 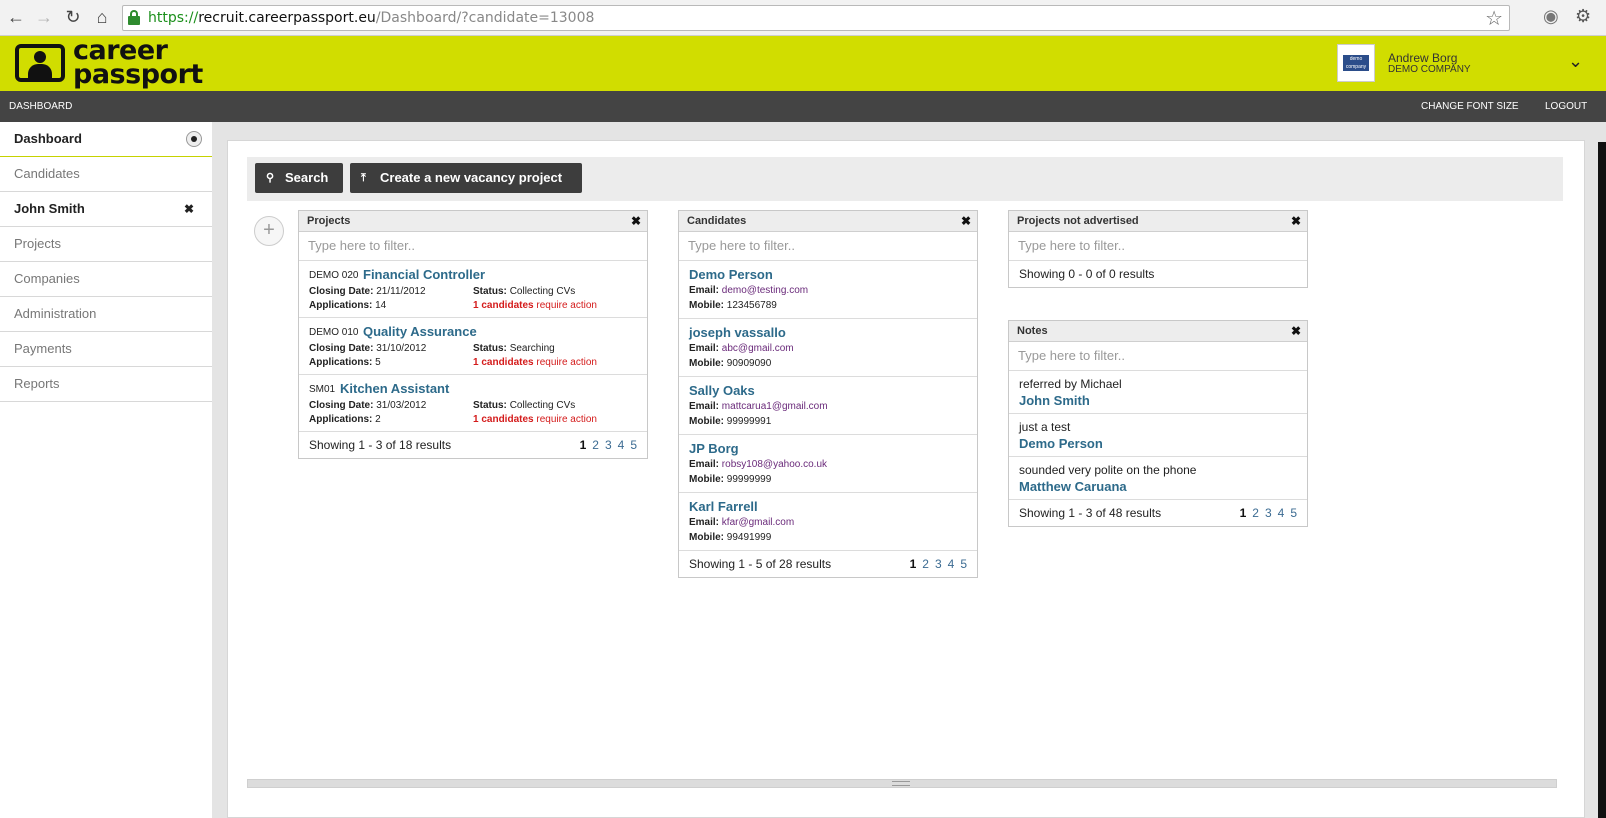 What do you see at coordinates (1032, 331) in the screenshot?
I see `widget-title: Notes` at bounding box center [1032, 331].